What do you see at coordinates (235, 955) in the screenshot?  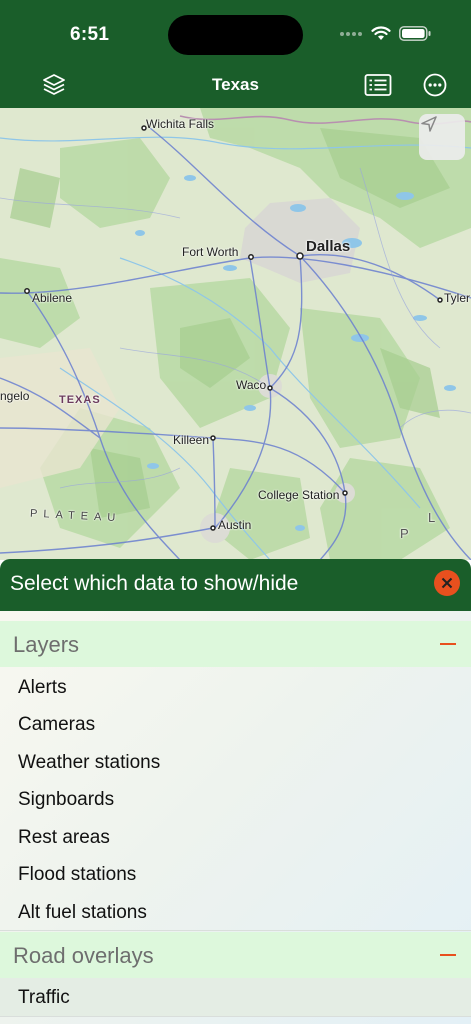 I see `section-header-road-overlays: Road overlays` at bounding box center [235, 955].